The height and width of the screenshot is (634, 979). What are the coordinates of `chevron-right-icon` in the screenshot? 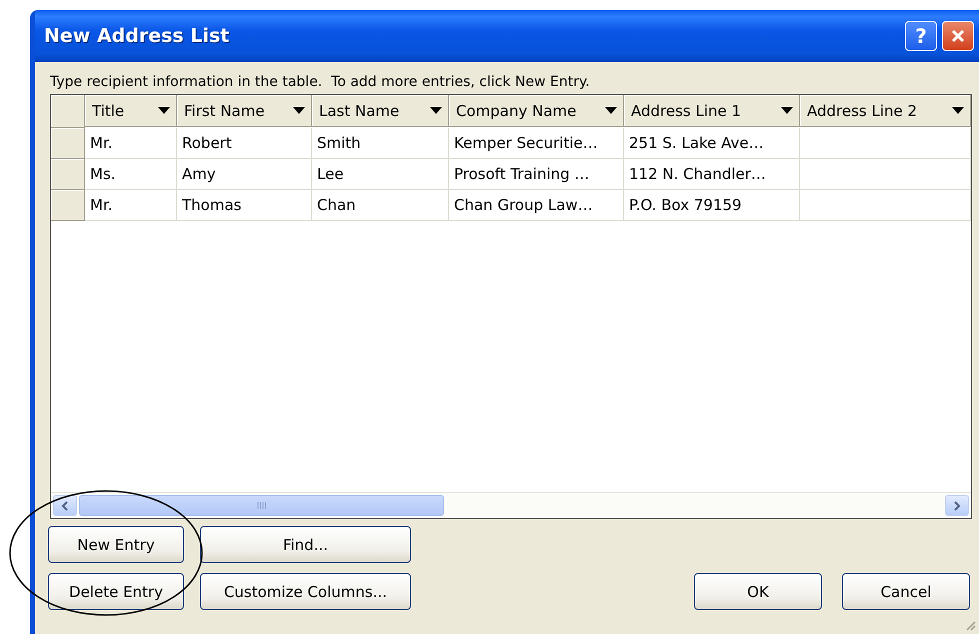 It's located at (957, 505).